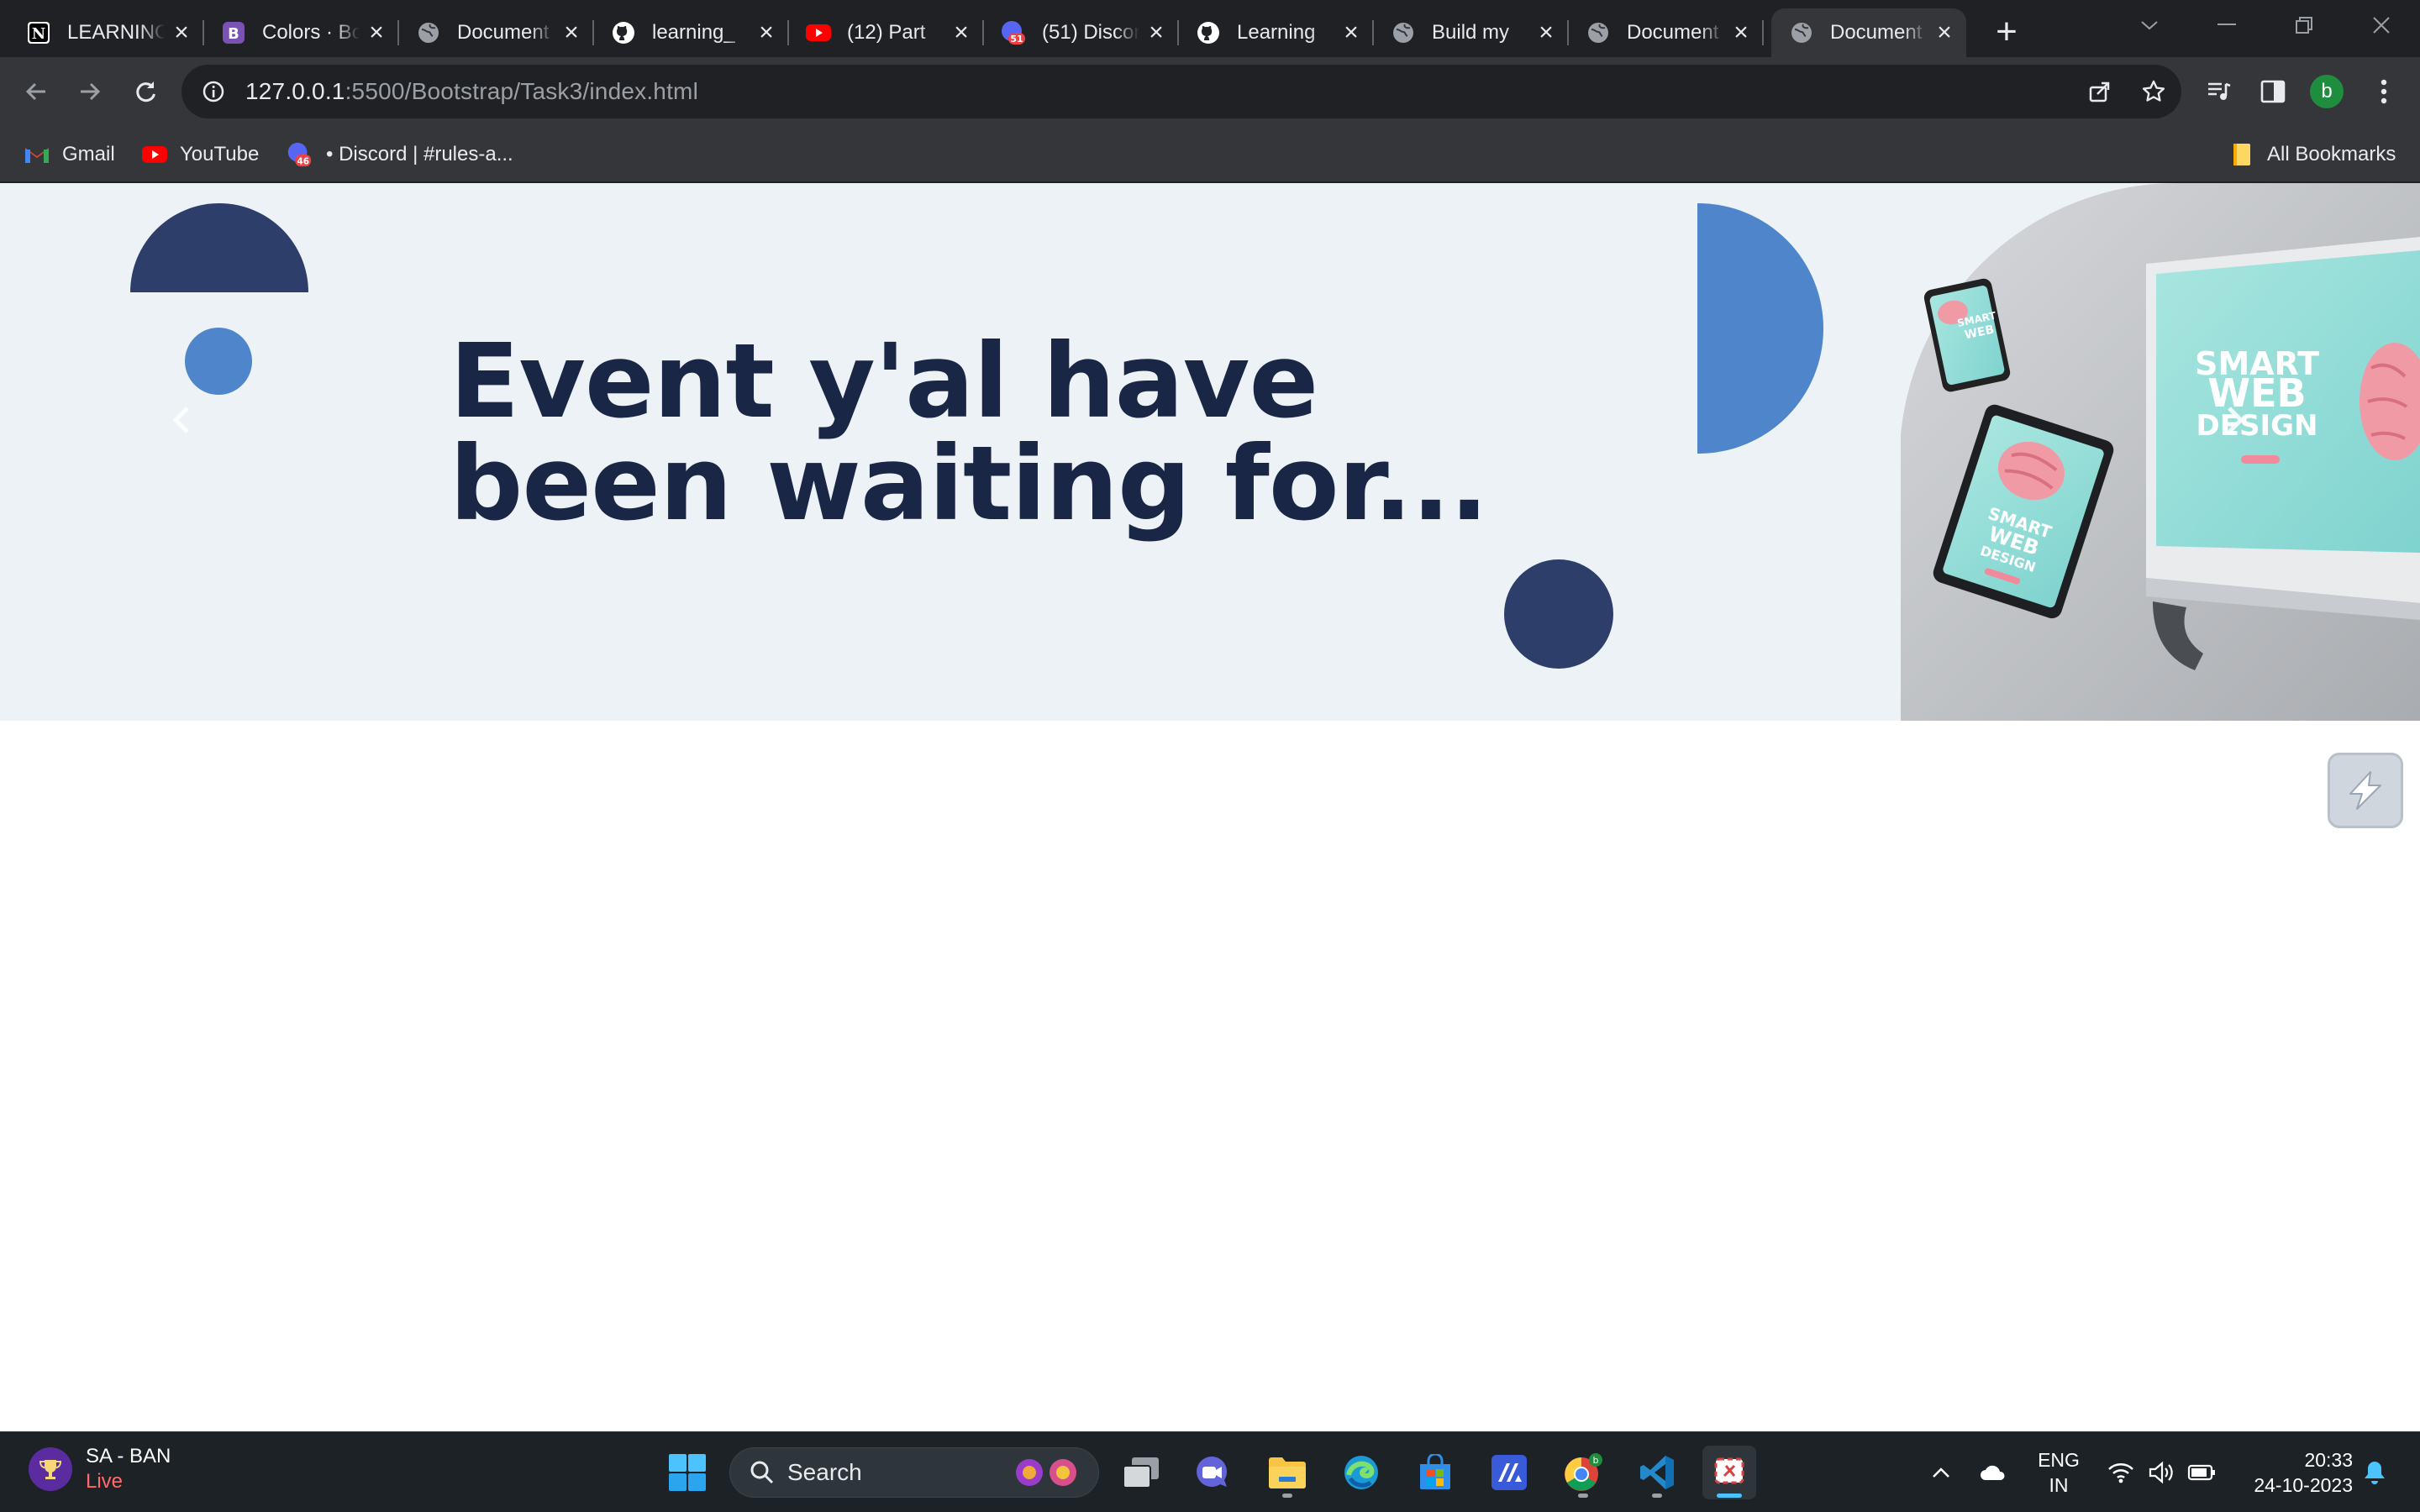 The width and height of the screenshot is (2420, 1512). What do you see at coordinates (214, 91) in the screenshot?
I see `info-icon` at bounding box center [214, 91].